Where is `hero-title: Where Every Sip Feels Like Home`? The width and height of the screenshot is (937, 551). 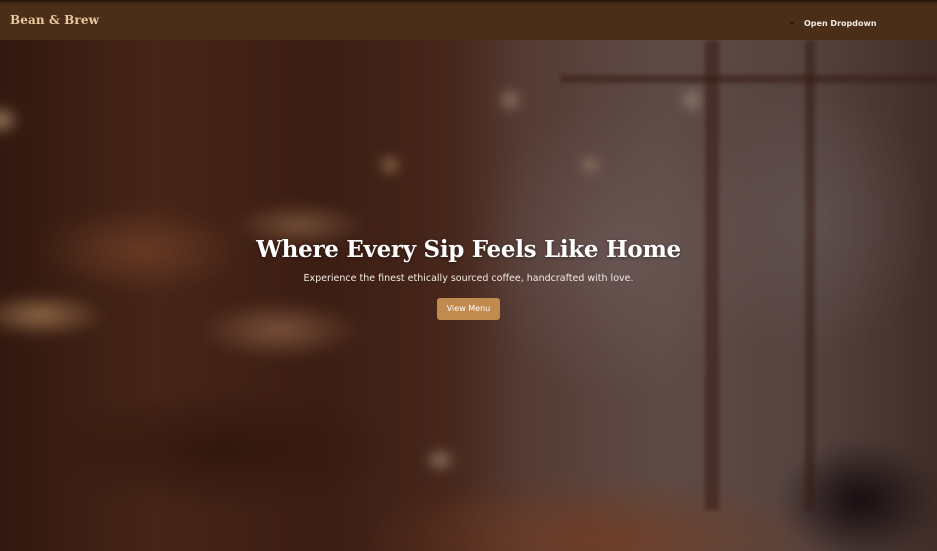 hero-title: Where Every Sip Feels Like Home is located at coordinates (468, 249).